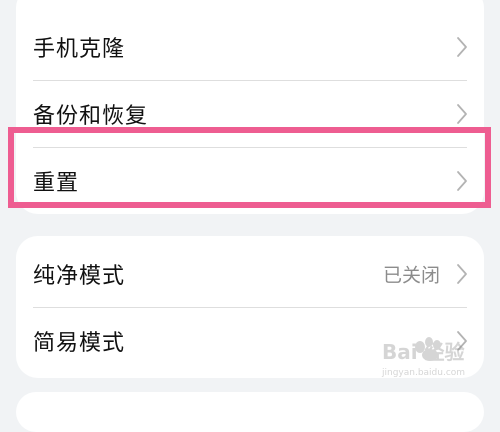  What do you see at coordinates (250, 47) in the screenshot?
I see `phone-clone-item: 手机克隆` at bounding box center [250, 47].